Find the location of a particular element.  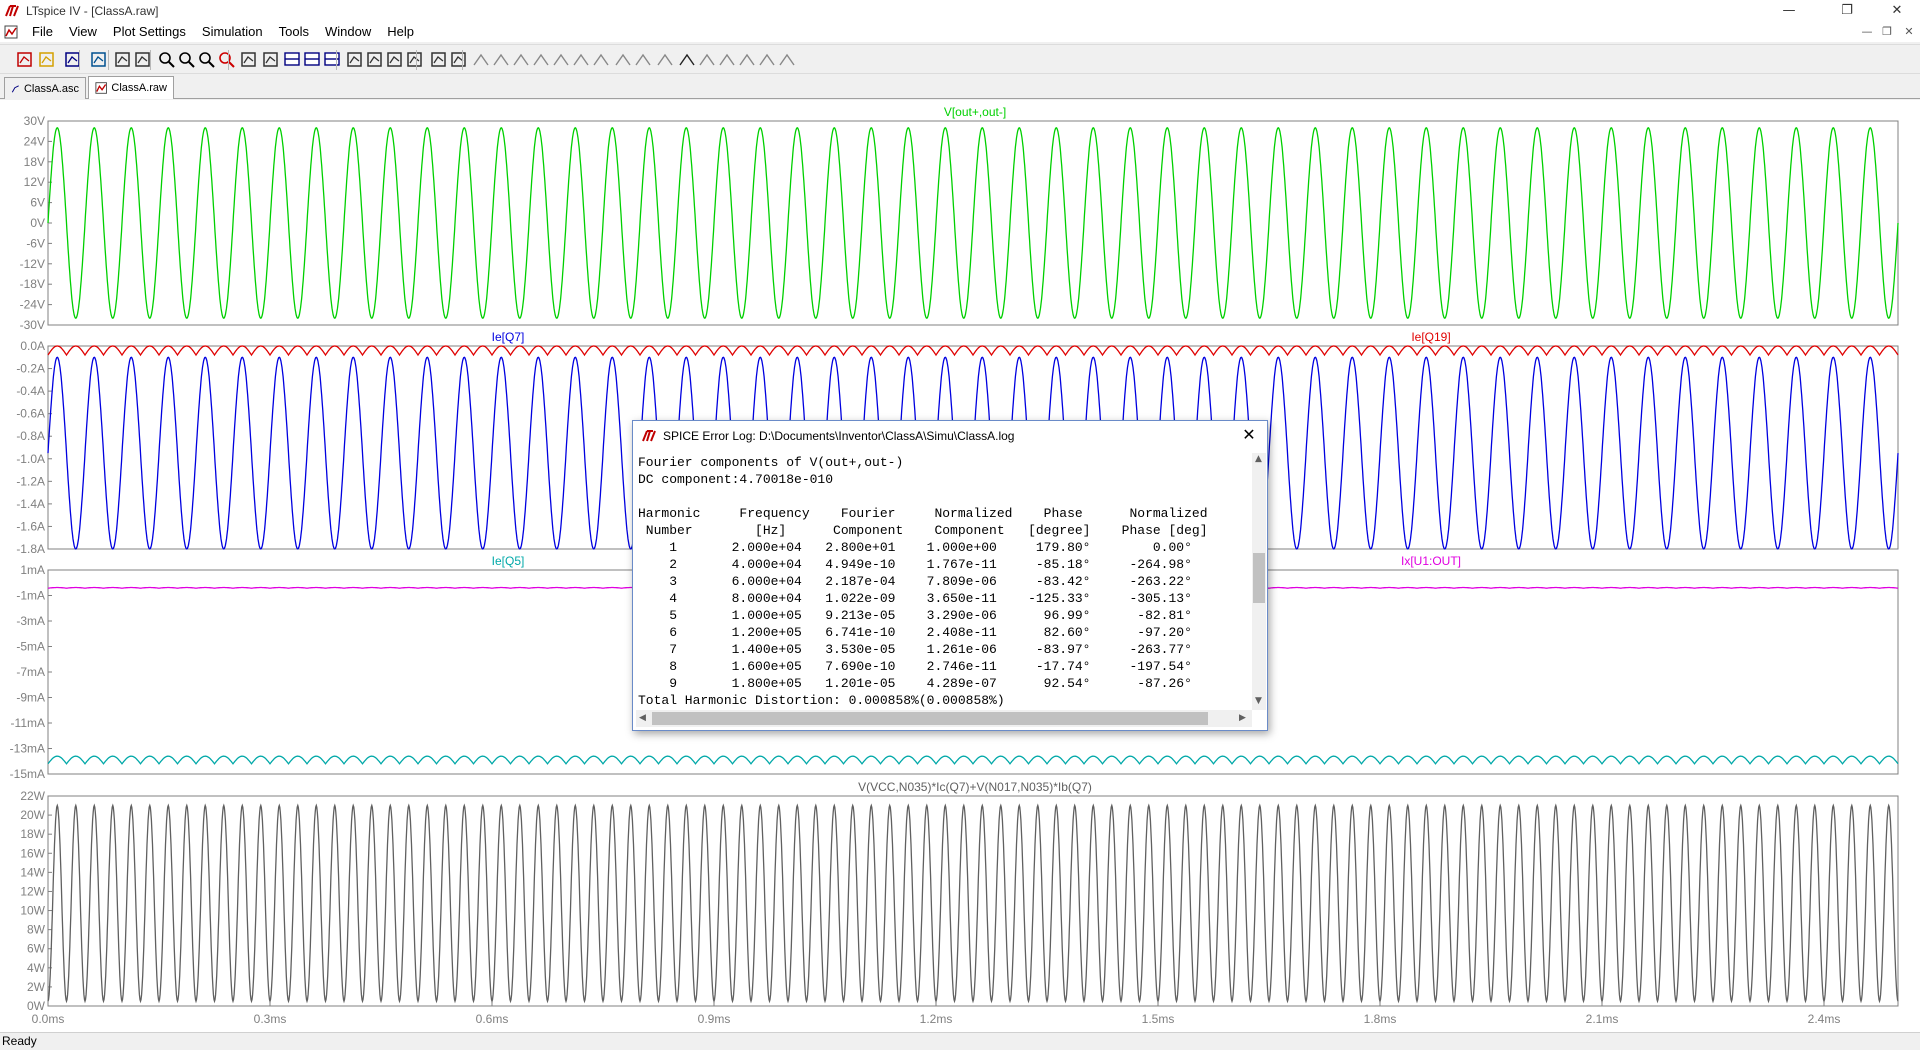

menu-view: View is located at coordinates (83, 32).